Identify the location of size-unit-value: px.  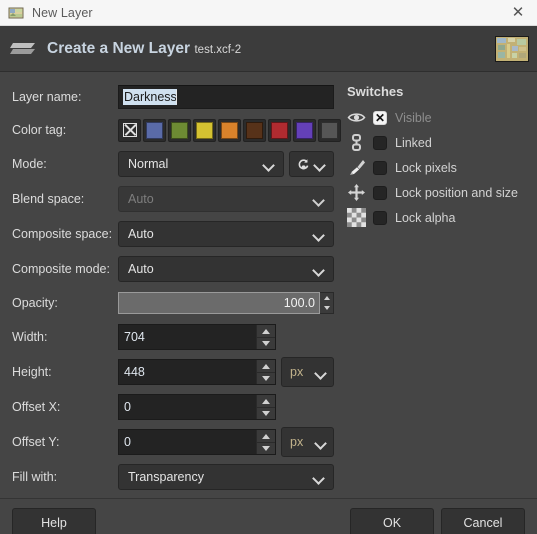
(297, 372).